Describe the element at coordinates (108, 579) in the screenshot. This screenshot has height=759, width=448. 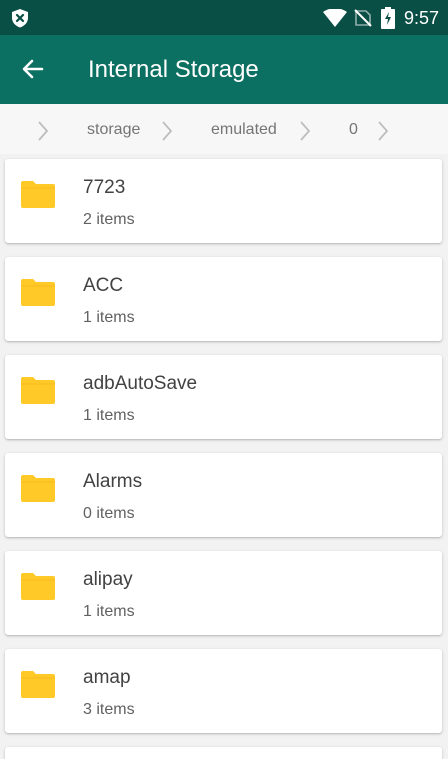
I see `folder-name: alipay` at that location.